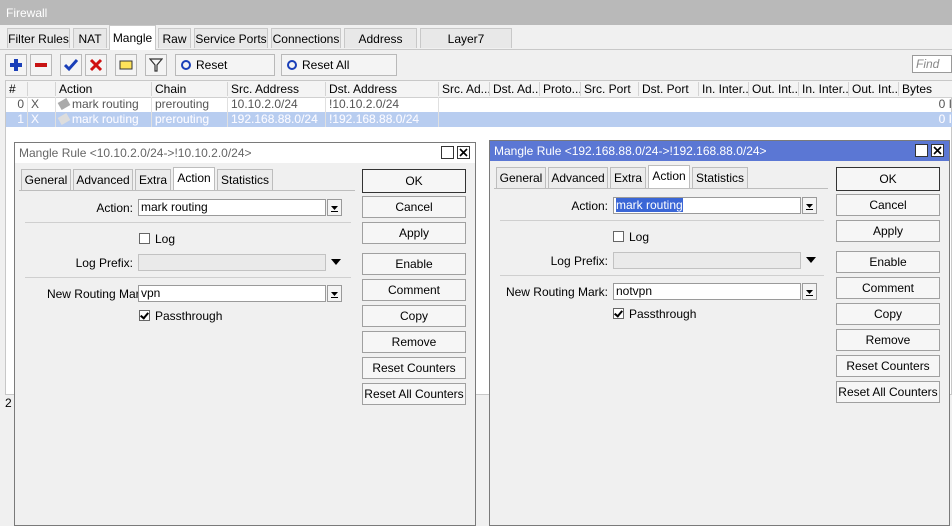  I want to click on col-flag, so click(42, 89).